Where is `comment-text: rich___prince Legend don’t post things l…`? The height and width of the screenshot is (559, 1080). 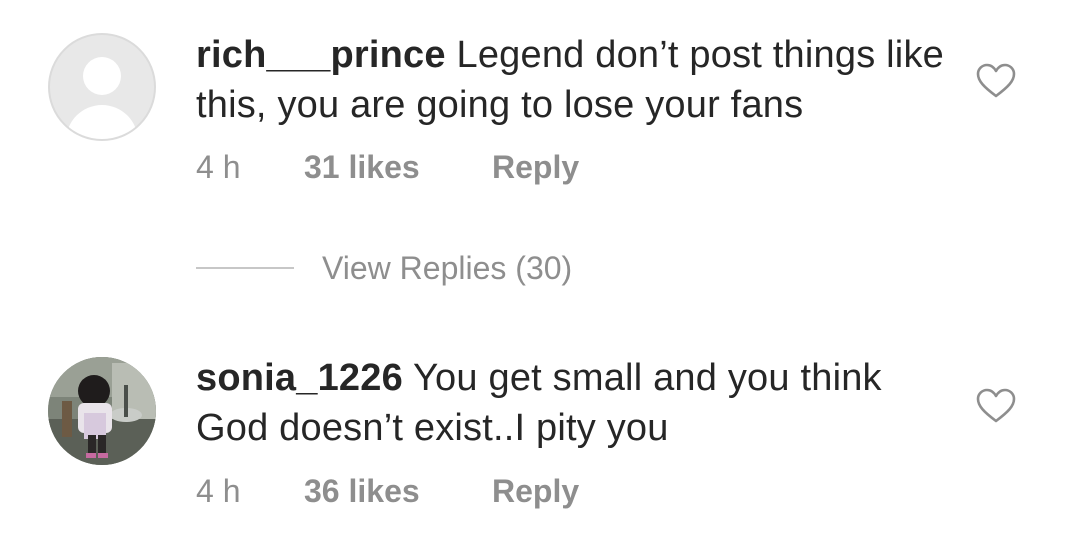 comment-text: rich___prince Legend don’t post things l… is located at coordinates (576, 80).